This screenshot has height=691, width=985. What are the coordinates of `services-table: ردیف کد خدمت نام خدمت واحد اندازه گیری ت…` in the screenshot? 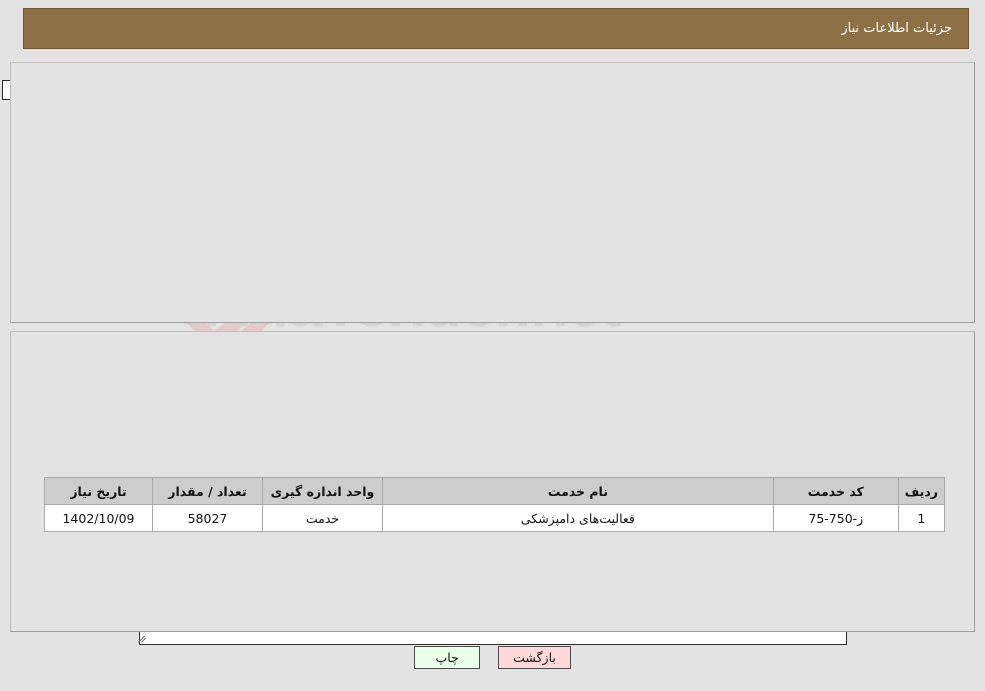 It's located at (495, 504).